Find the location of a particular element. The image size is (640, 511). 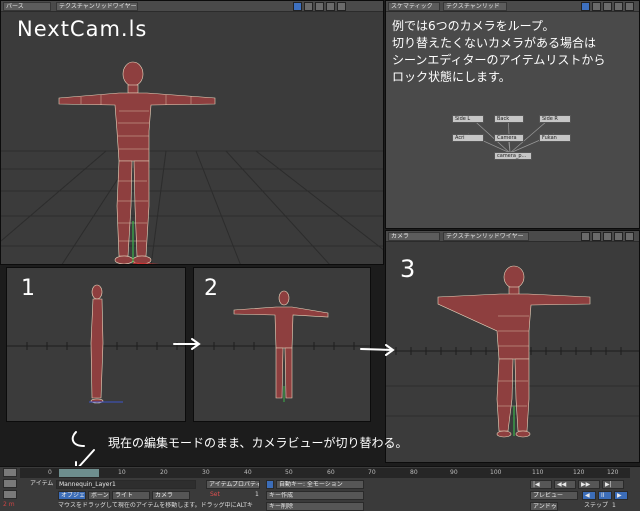

preview-dropdown: プレビュー is located at coordinates (554, 495).